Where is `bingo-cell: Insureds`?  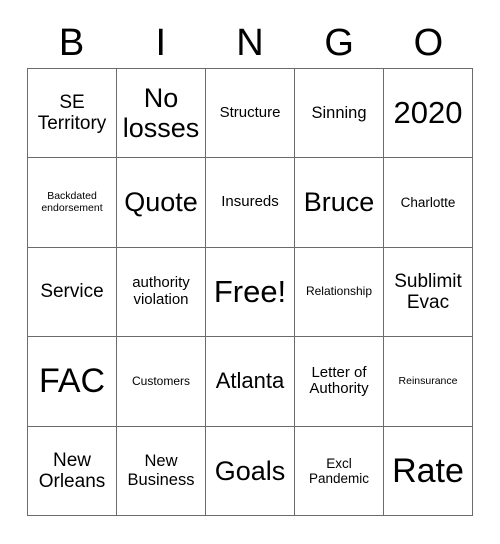 bingo-cell: Insureds is located at coordinates (250, 203).